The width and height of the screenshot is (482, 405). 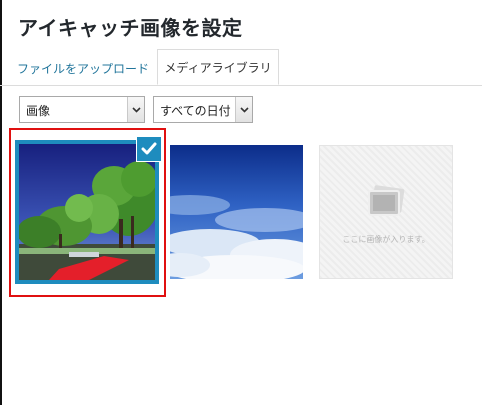 What do you see at coordinates (38, 111) in the screenshot?
I see `media-type-filter-value: 画像` at bounding box center [38, 111].